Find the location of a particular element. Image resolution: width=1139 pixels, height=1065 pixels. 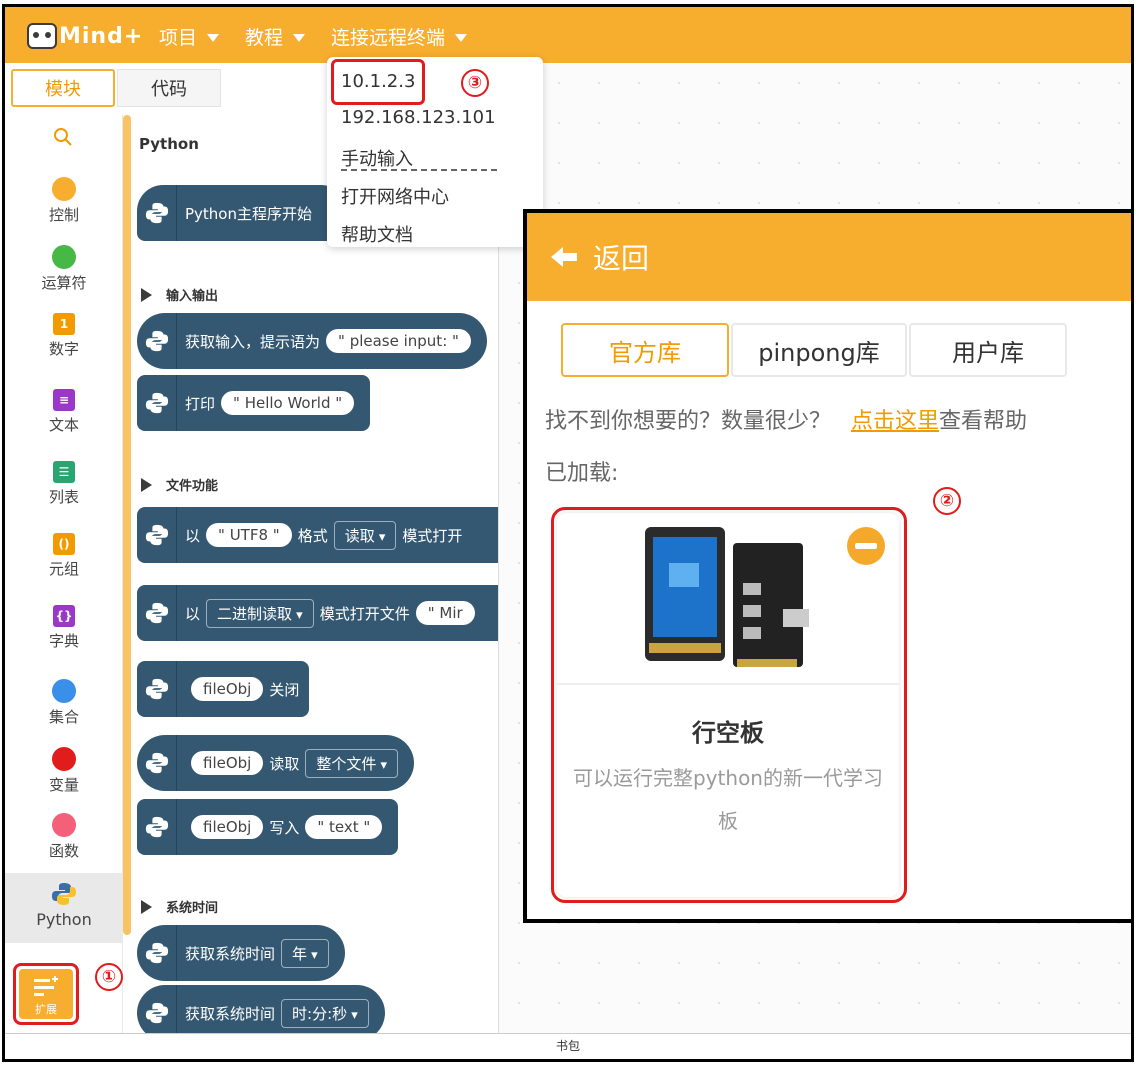

ext-header: 返回 is located at coordinates (829, 257).